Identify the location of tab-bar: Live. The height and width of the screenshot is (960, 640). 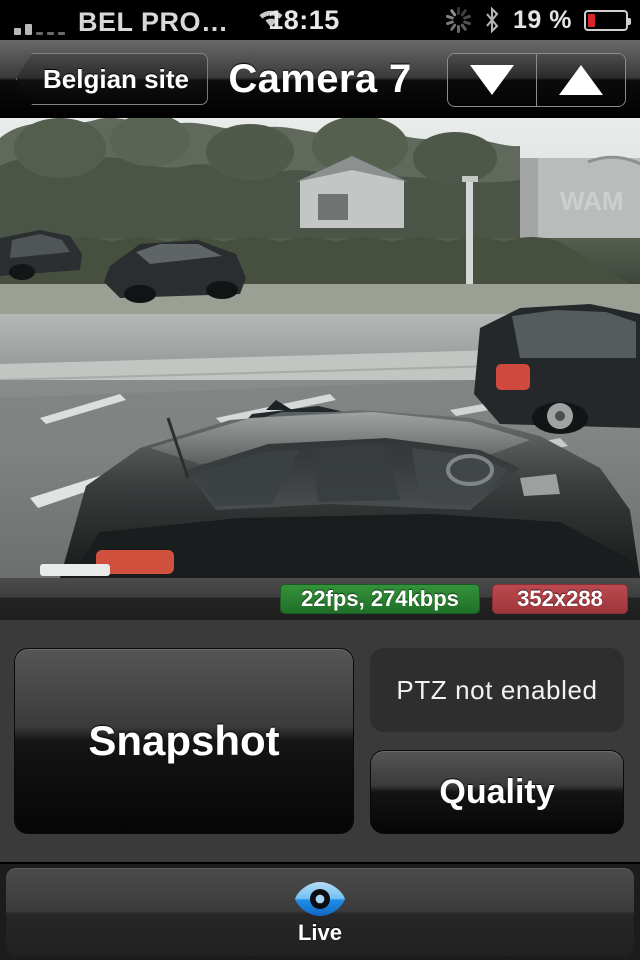
(320, 912).